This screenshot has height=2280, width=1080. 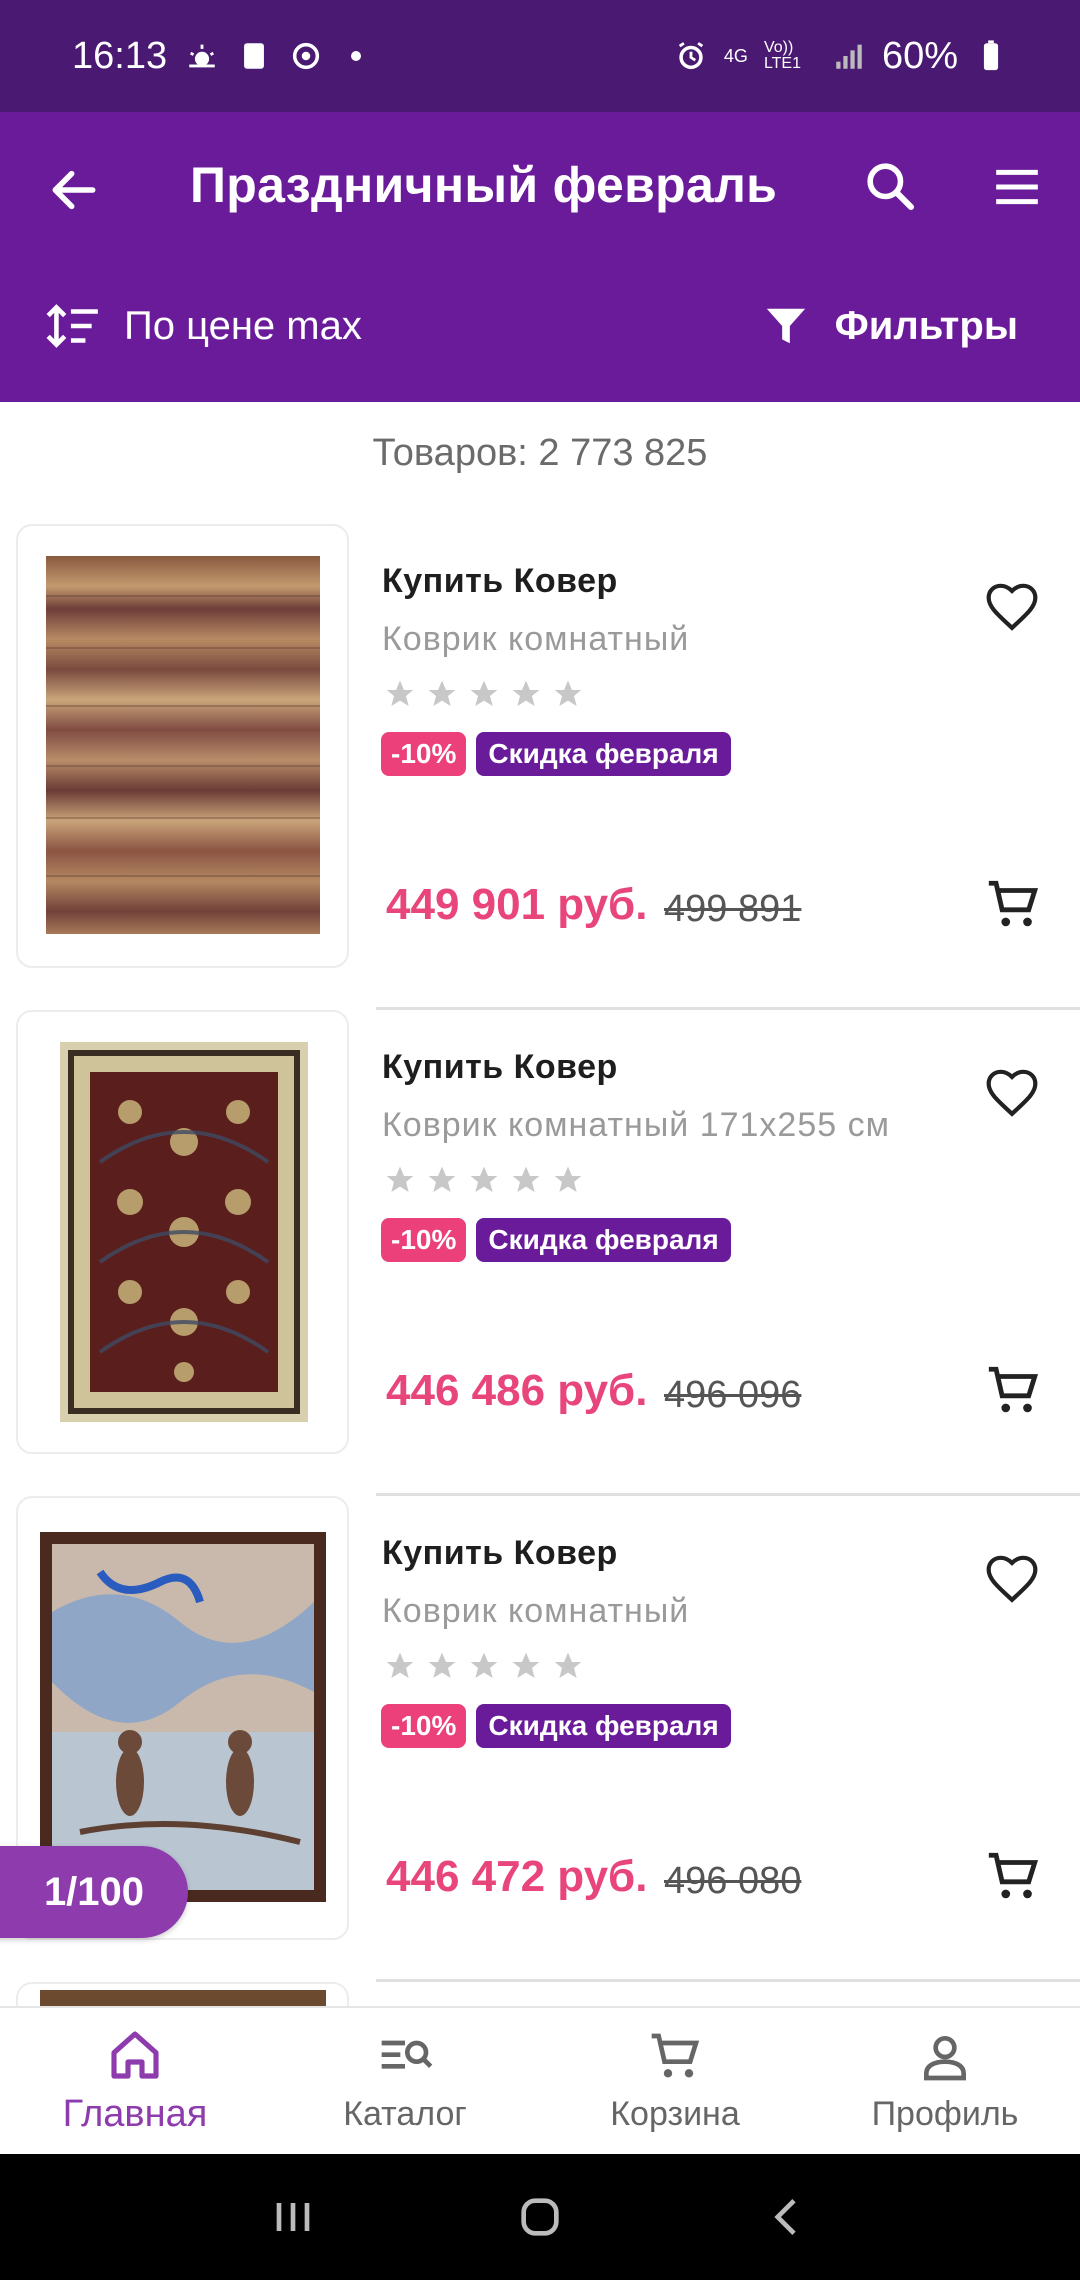 What do you see at coordinates (733, 909) in the screenshot?
I see `old-price: 499 891` at bounding box center [733, 909].